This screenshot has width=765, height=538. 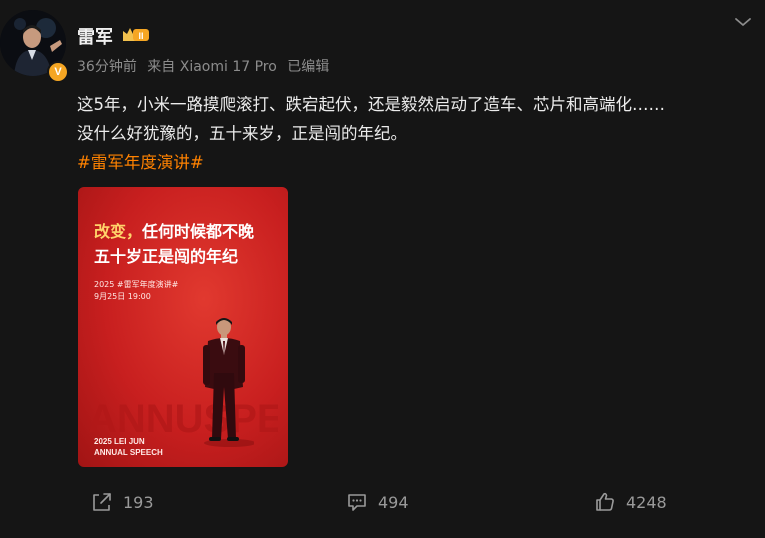 What do you see at coordinates (122, 296) in the screenshot?
I see `poster-event-time: 9月25日 19:00` at bounding box center [122, 296].